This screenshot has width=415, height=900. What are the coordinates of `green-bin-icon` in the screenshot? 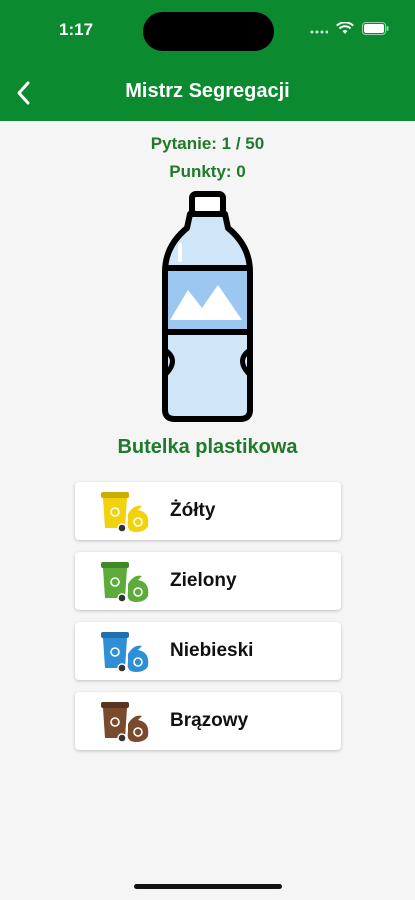 It's located at (125, 582).